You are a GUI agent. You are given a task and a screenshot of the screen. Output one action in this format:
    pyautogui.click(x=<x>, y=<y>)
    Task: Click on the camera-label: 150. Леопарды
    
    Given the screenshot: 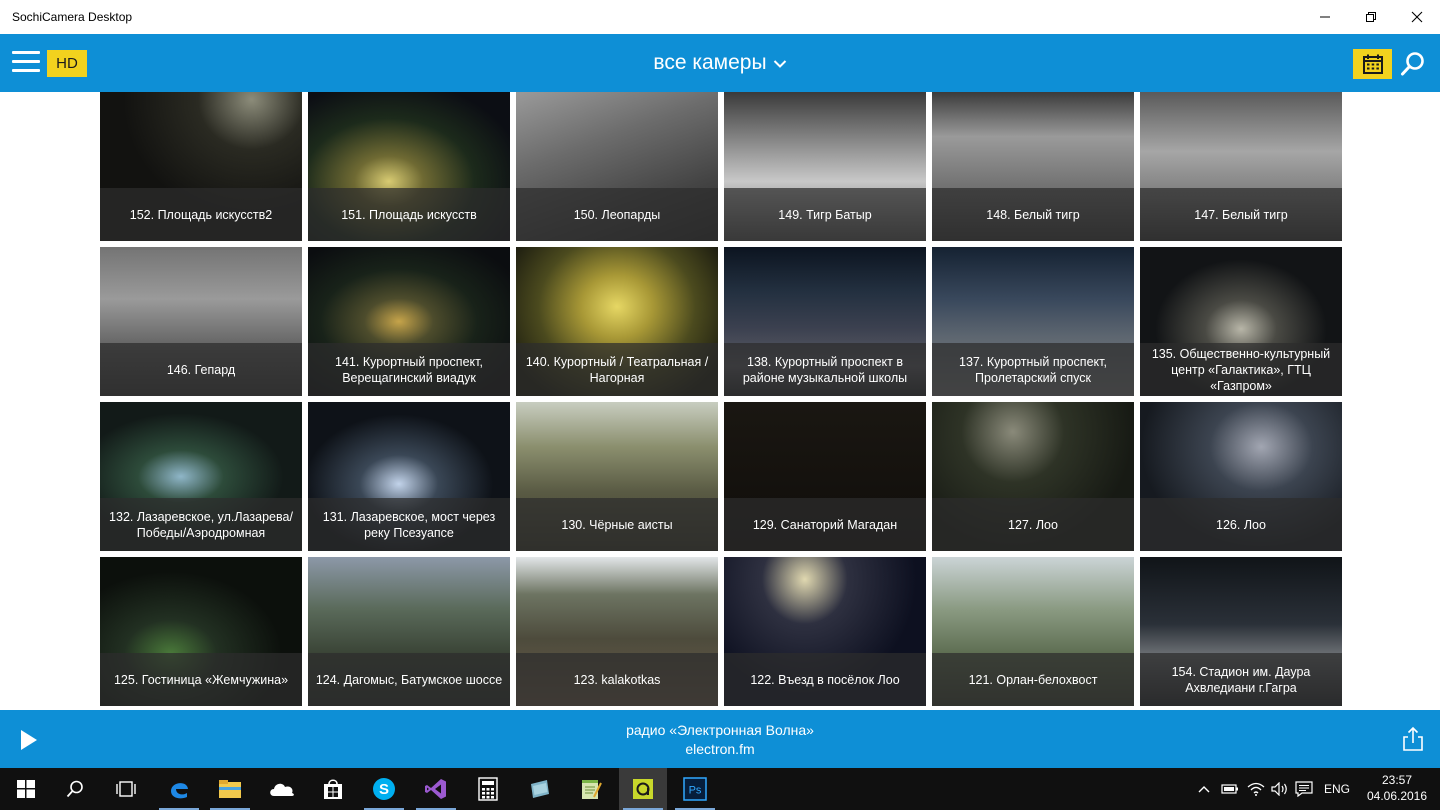 What is the action you would take?
    pyautogui.click(x=617, y=214)
    